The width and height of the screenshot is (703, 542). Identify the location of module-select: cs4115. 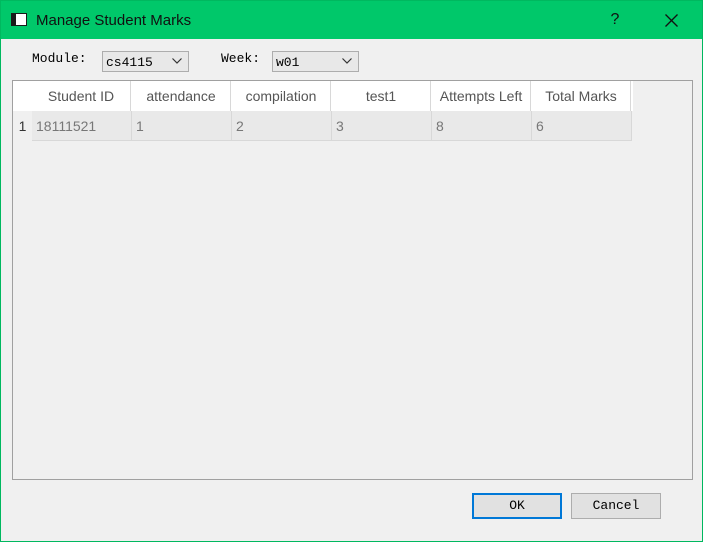
(145, 61).